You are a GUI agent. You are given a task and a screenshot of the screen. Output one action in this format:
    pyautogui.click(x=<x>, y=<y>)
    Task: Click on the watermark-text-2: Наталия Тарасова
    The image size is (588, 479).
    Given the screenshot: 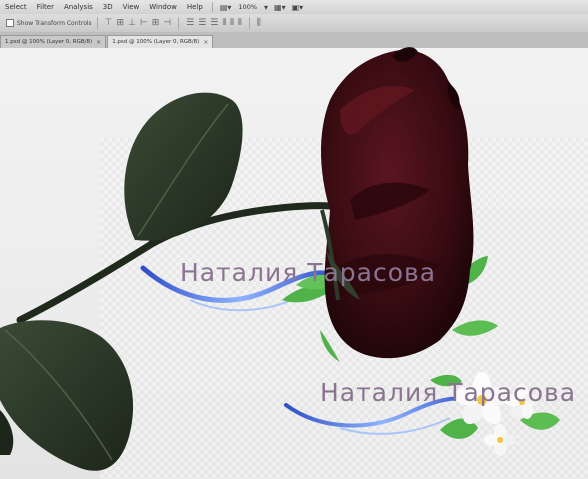 What is the action you would take?
    pyautogui.click(x=448, y=392)
    